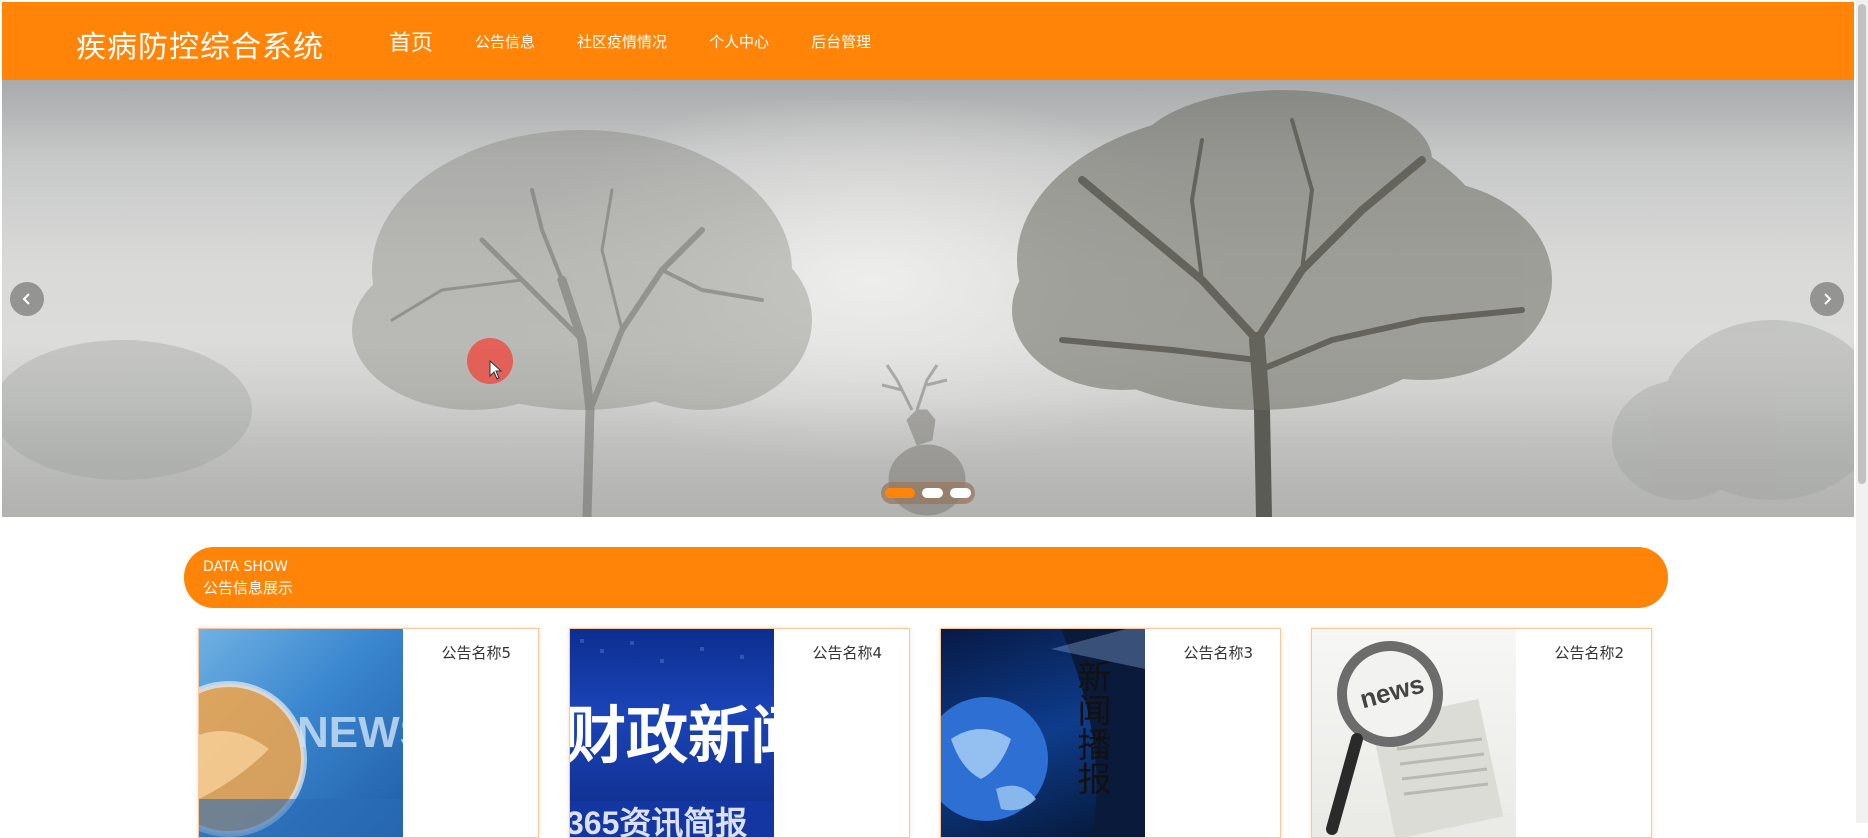 Image resolution: width=1868 pixels, height=838 pixels. I want to click on carousel-next-button, so click(1827, 299).